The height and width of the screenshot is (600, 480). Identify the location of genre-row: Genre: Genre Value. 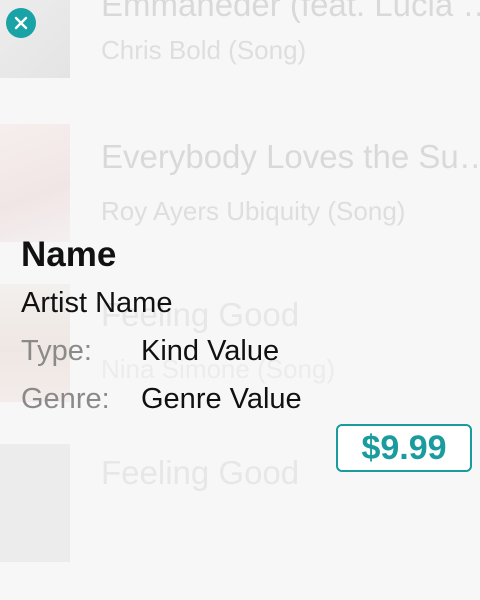
(161, 399).